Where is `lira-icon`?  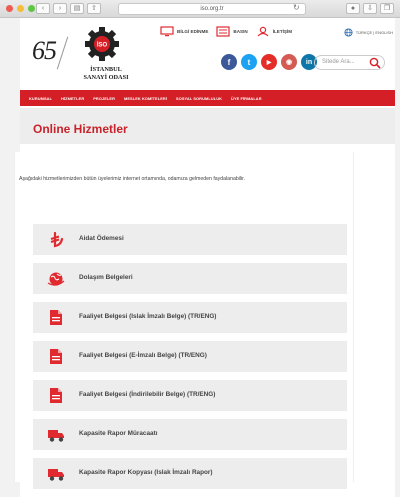
lira-icon is located at coordinates (57, 239).